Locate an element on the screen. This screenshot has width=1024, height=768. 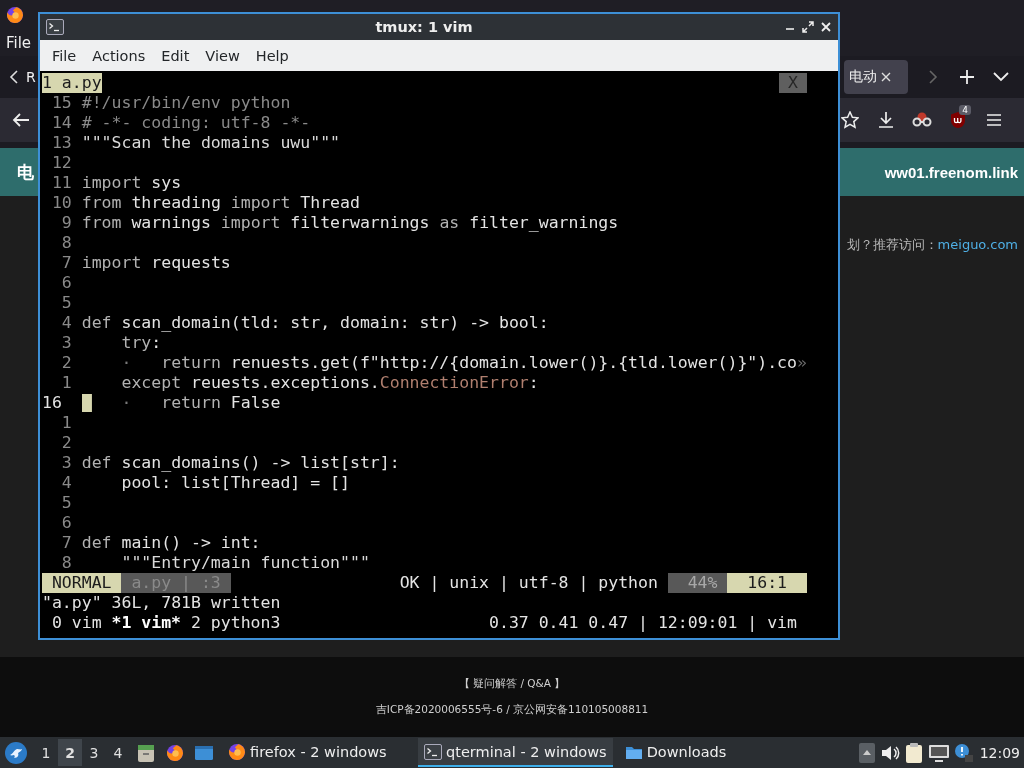
menu-icon is located at coordinates (994, 120).